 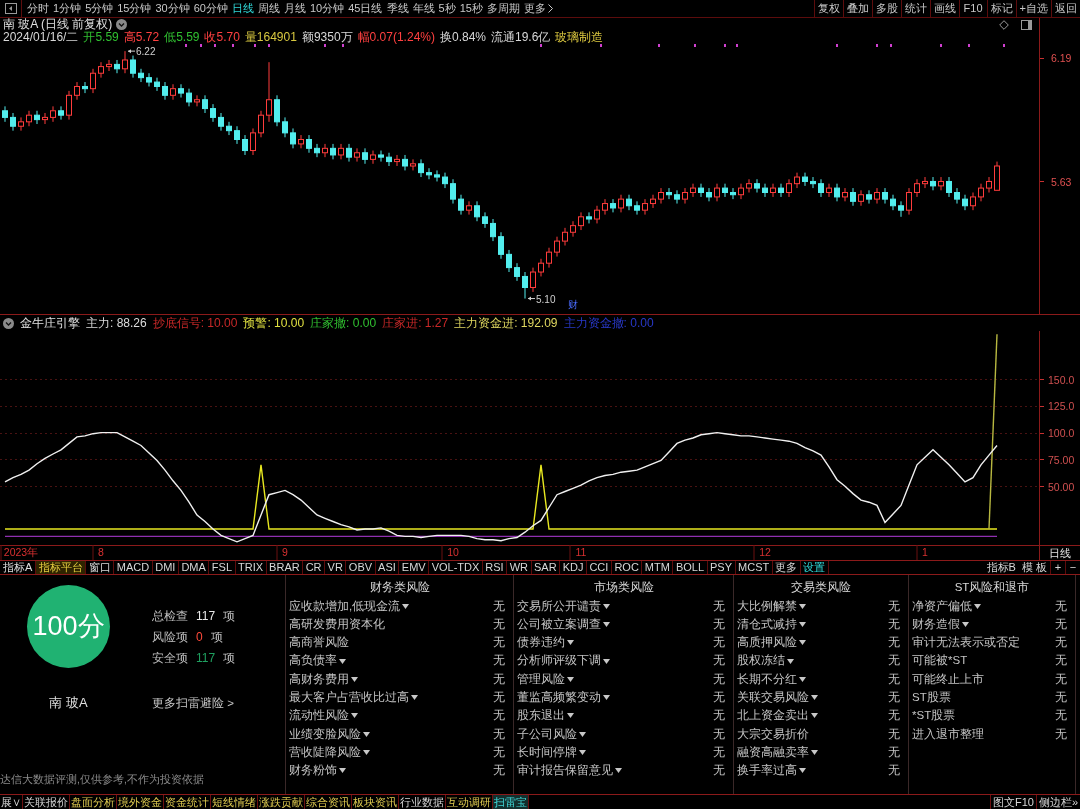 I want to click on indicator-tab: BRAR, so click(x=285, y=567).